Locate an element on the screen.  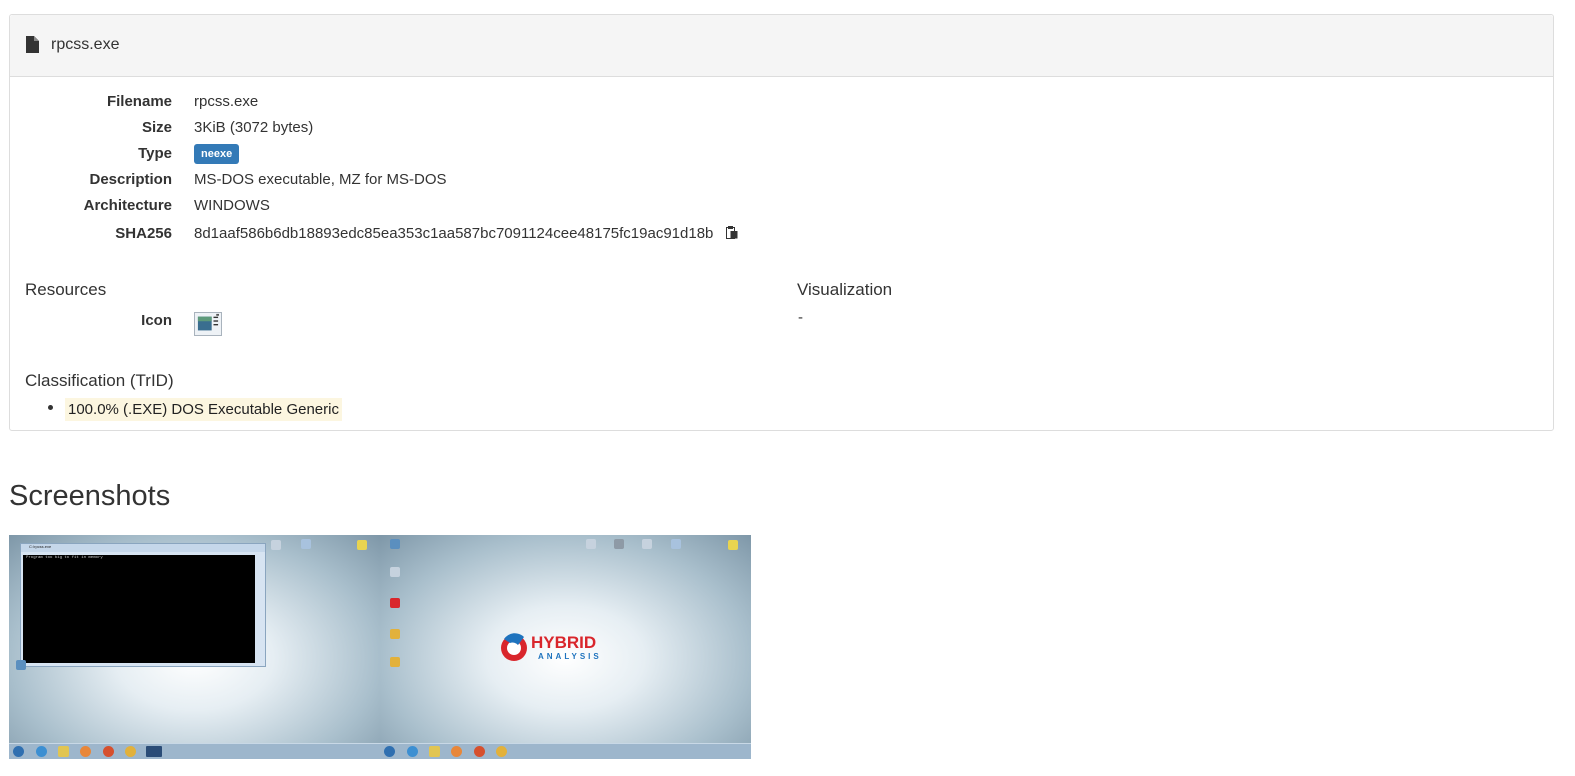
icon-row: Icon is located at coordinates (781, 324).